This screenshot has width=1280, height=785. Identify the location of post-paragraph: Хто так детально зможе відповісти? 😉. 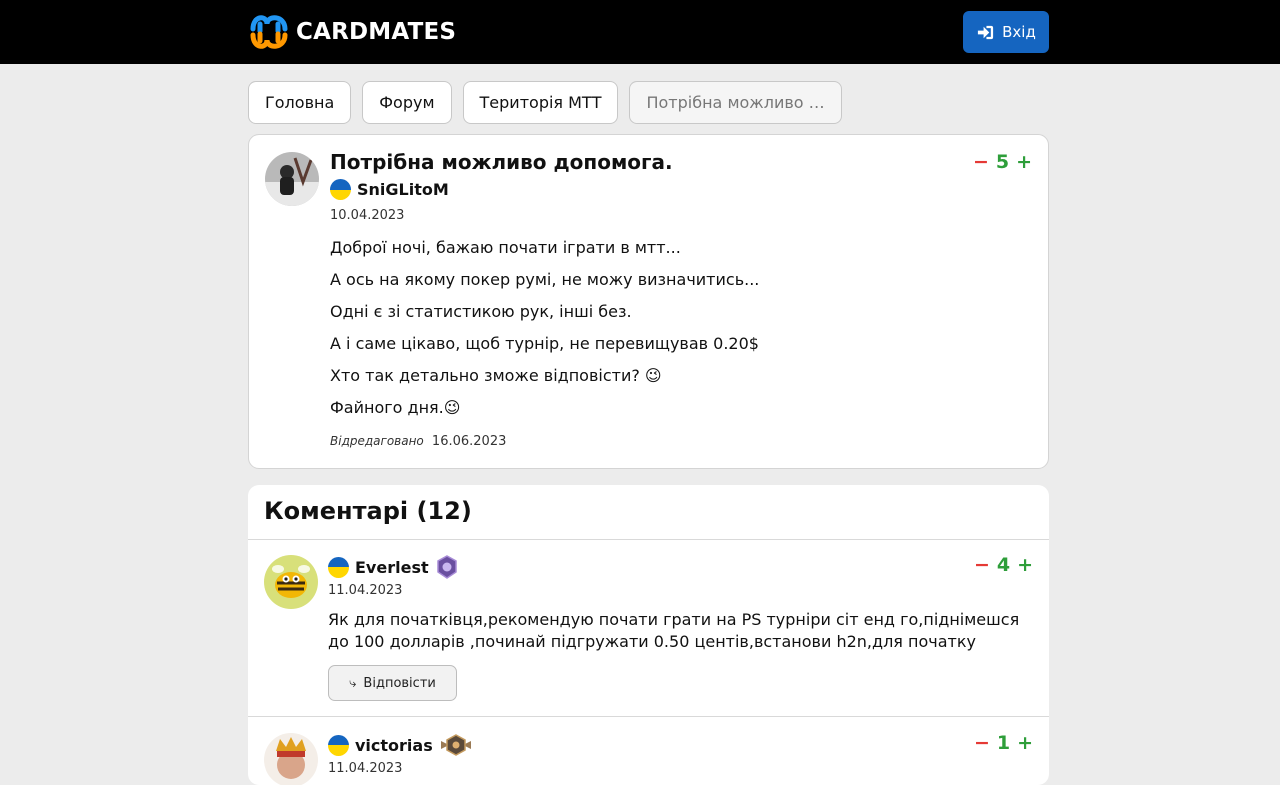
(496, 375).